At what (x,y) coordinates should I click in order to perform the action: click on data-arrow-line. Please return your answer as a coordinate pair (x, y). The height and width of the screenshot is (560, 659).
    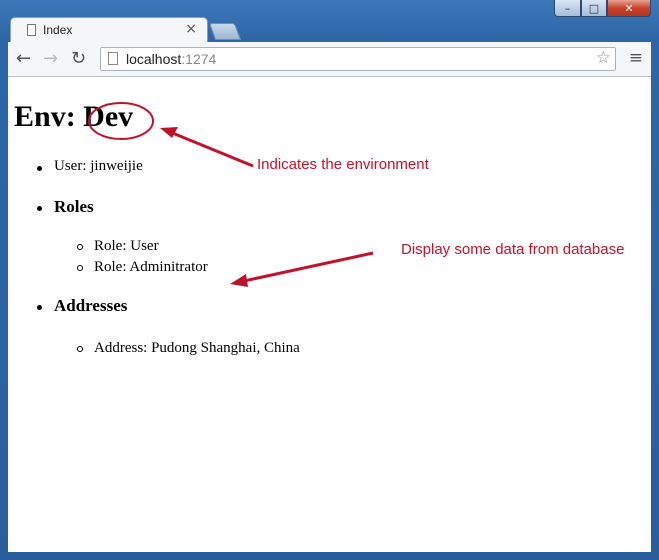
    Looking at the image, I should click on (308, 267).